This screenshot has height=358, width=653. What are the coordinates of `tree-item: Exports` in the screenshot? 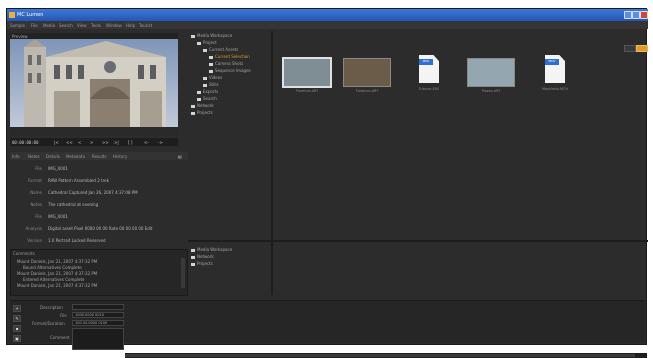 It's located at (207, 91).